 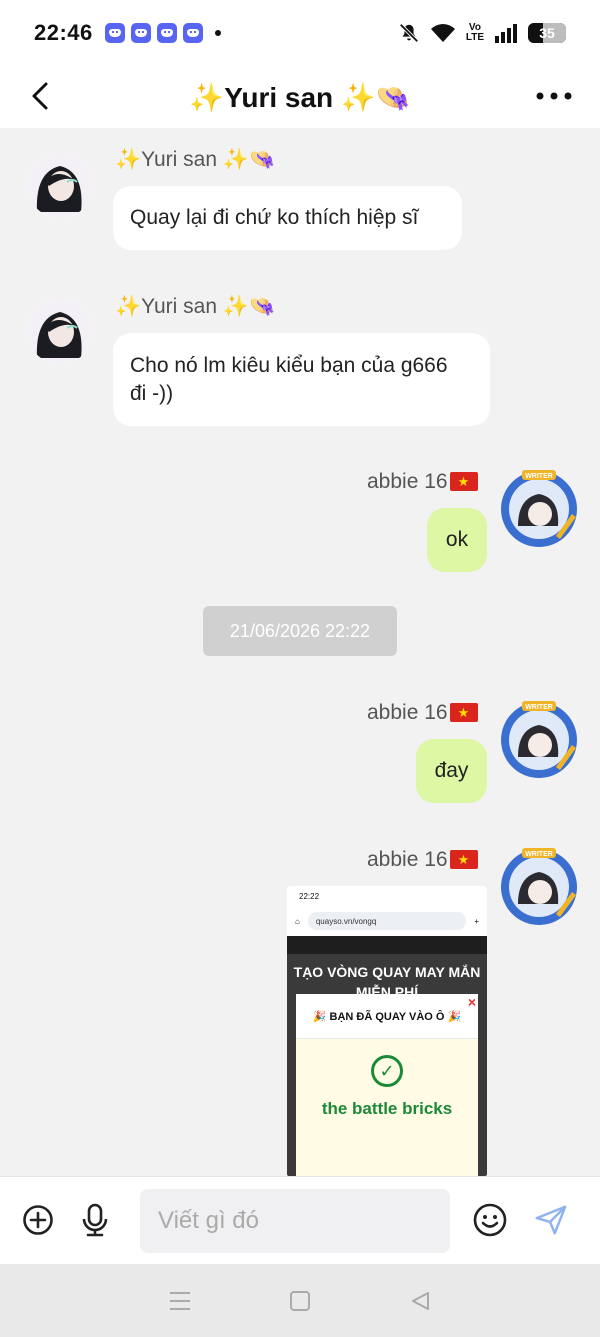 What do you see at coordinates (300, 33) in the screenshot?
I see `status-bar: 22:46 Vo LTE 35` at bounding box center [300, 33].